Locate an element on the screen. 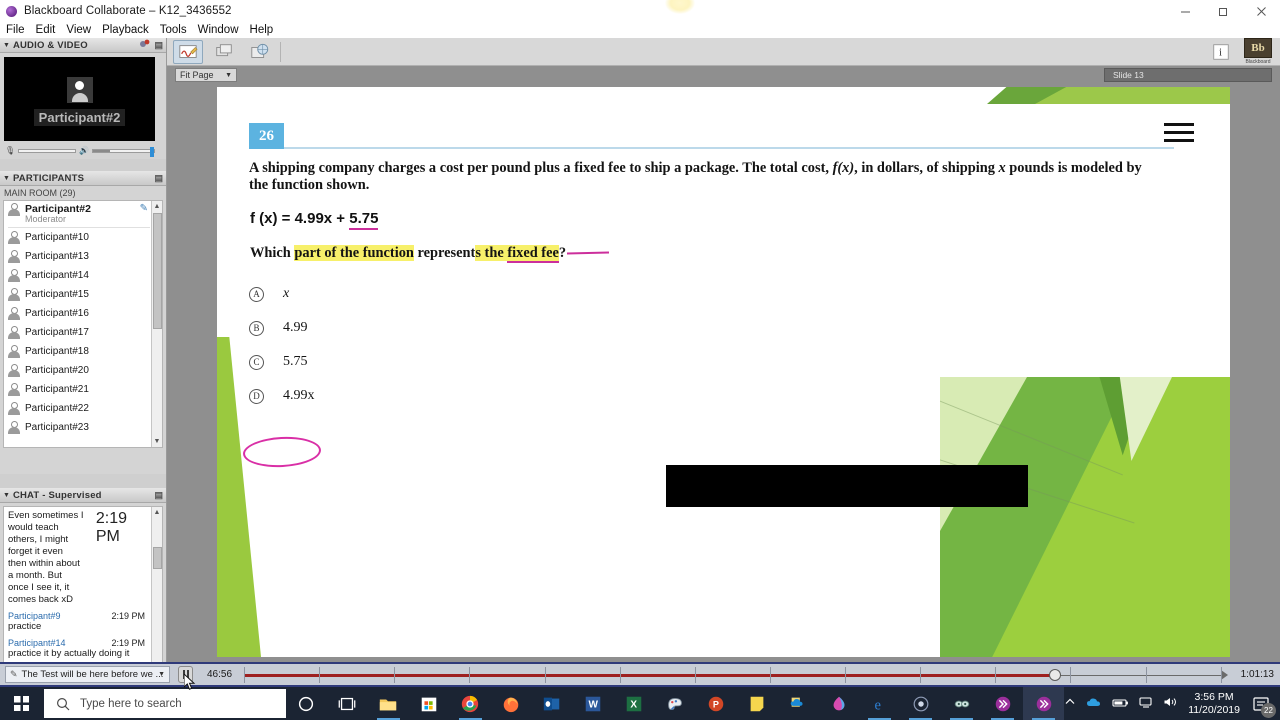 Image resolution: width=1280 pixels, height=720 pixels. information-icon: i is located at coordinates (1221, 52).